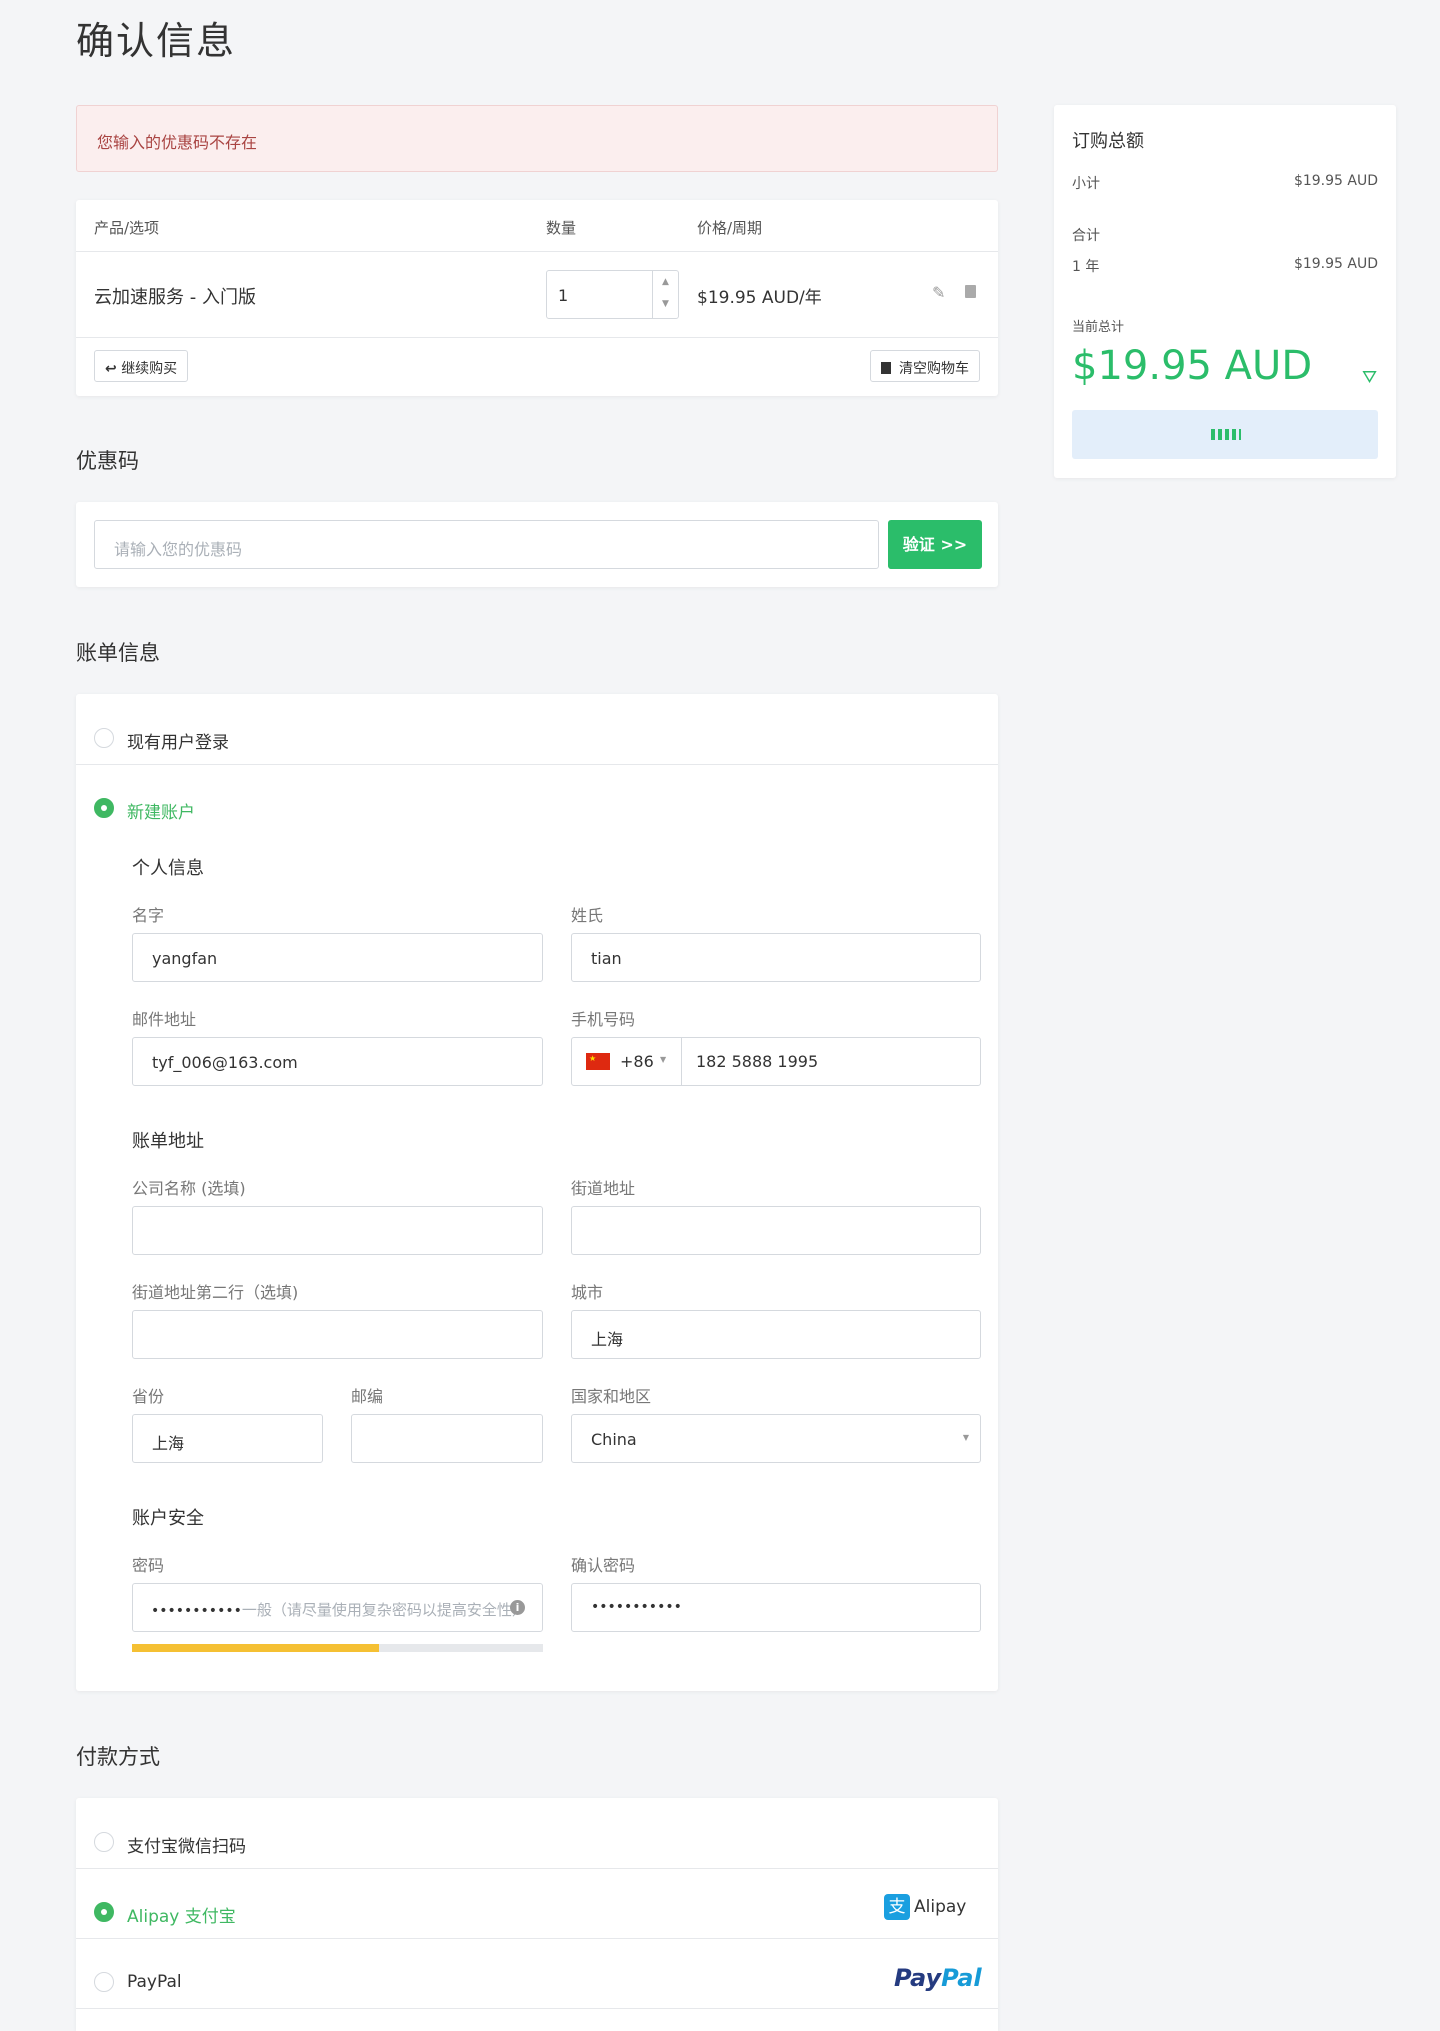  What do you see at coordinates (104, 808) in the screenshot?
I see `new-account-radio` at bounding box center [104, 808].